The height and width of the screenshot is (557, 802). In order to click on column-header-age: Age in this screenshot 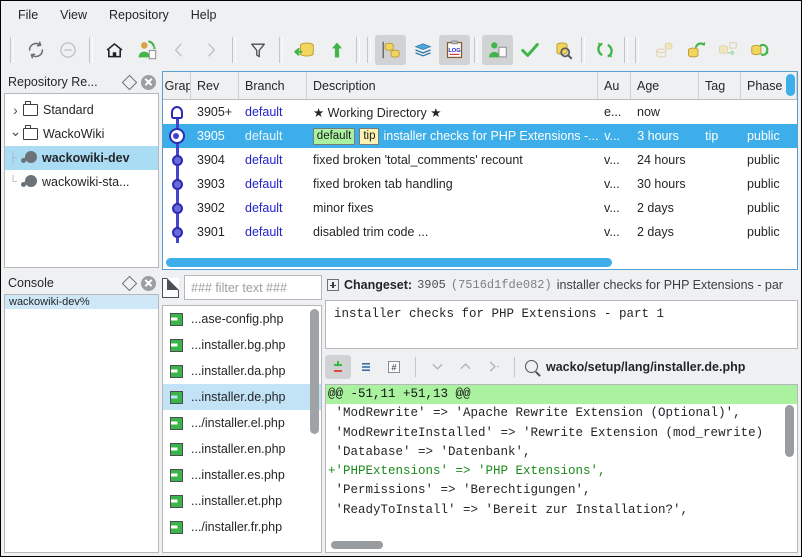, I will do `click(665, 85)`.